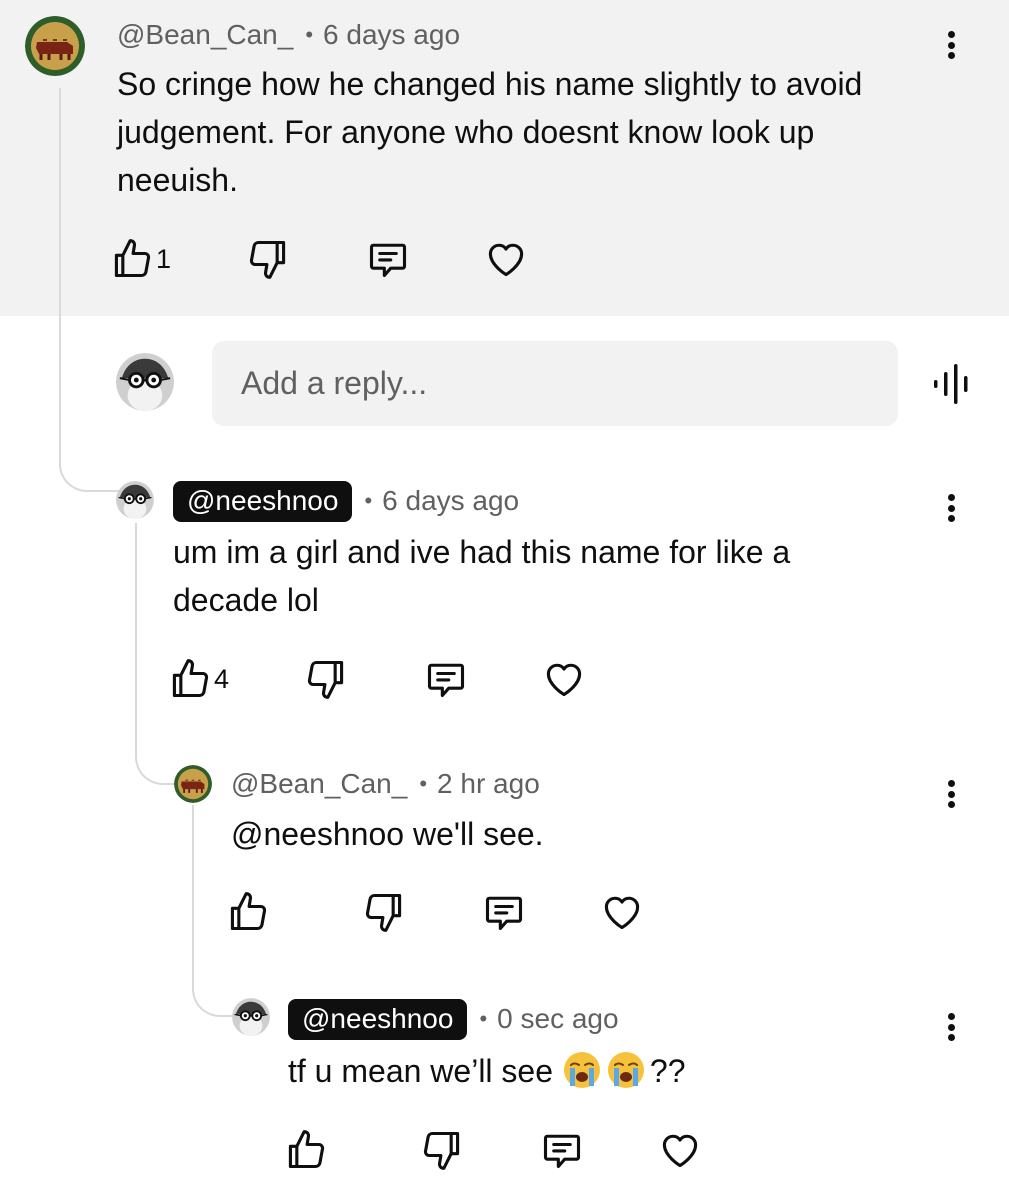  What do you see at coordinates (387, 834) in the screenshot?
I see `comment-text-line: @neeshnoo we'll see.` at bounding box center [387, 834].